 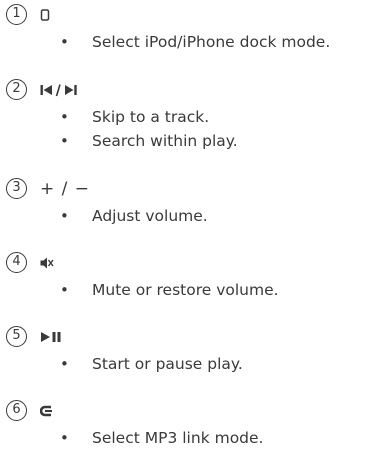 I want to click on item-text: Skip to a track., so click(x=151, y=117).